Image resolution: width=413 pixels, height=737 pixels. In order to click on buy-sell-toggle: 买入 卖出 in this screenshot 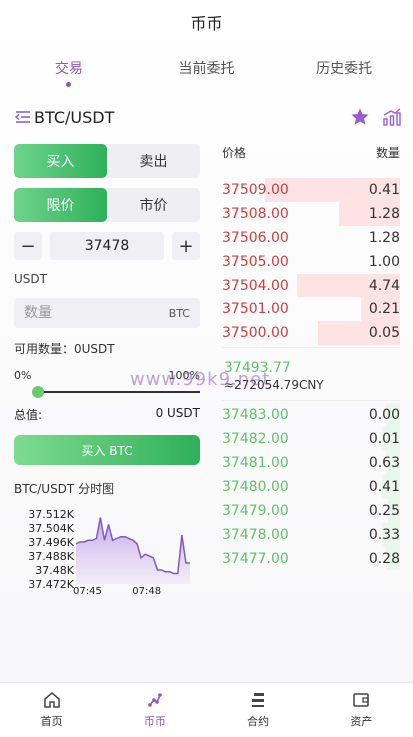, I will do `click(107, 161)`.